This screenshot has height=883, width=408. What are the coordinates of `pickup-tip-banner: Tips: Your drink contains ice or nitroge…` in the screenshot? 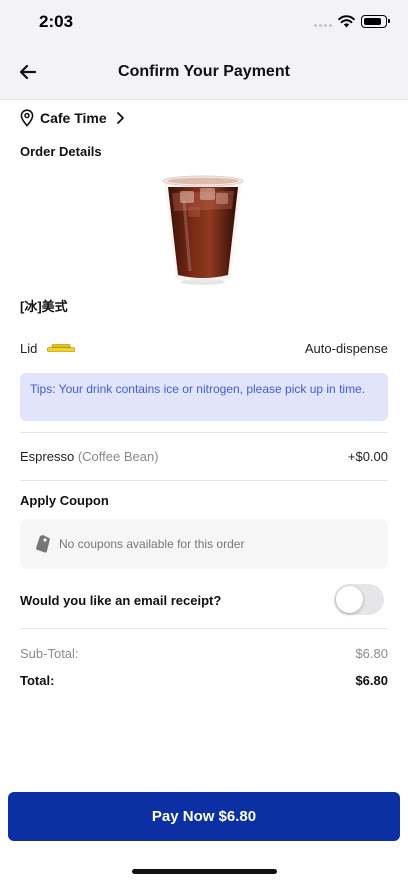 It's located at (204, 397).